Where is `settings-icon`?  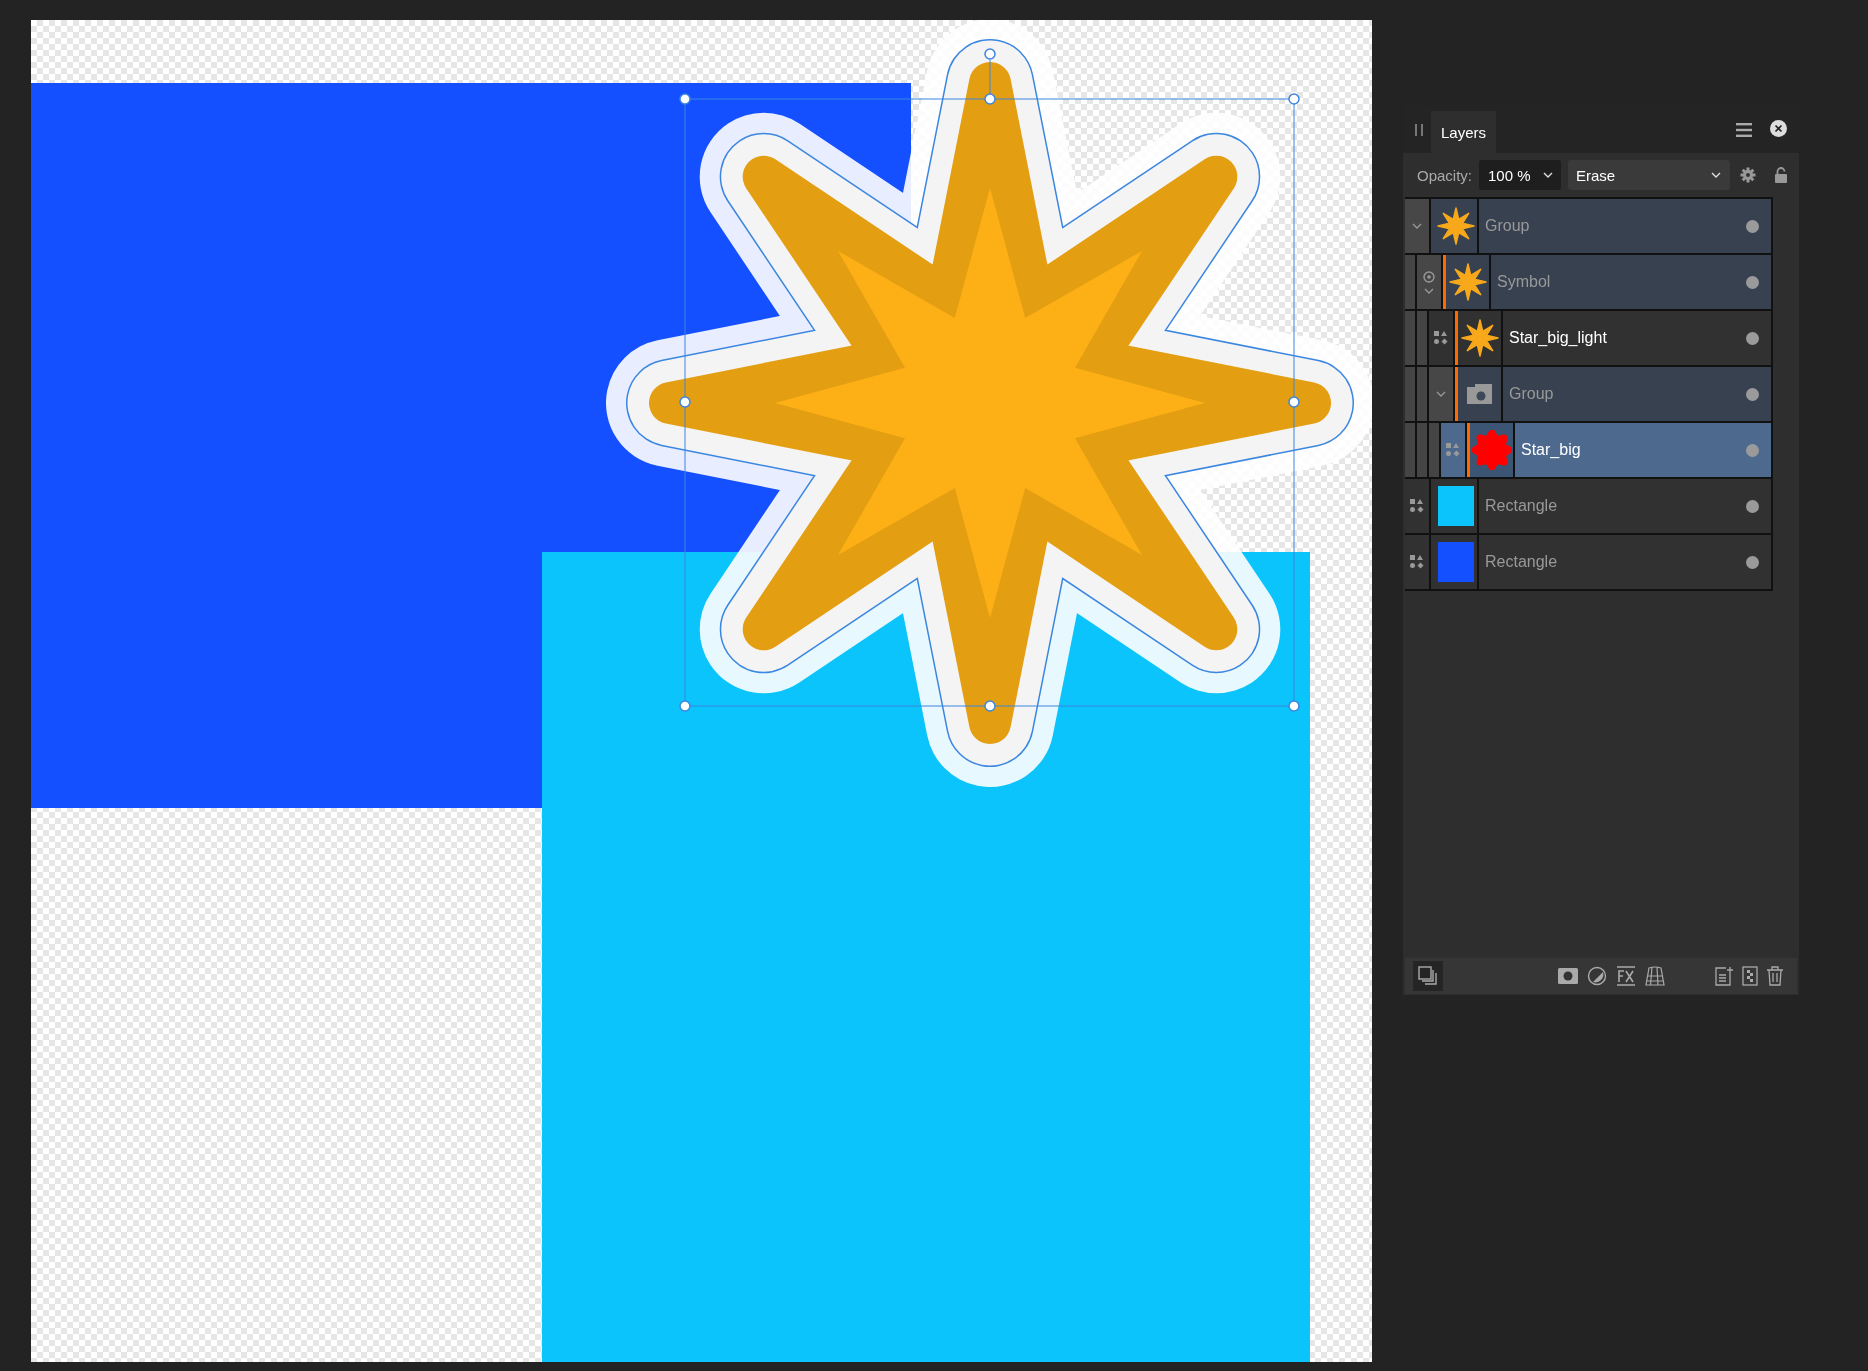
settings-icon is located at coordinates (1748, 175).